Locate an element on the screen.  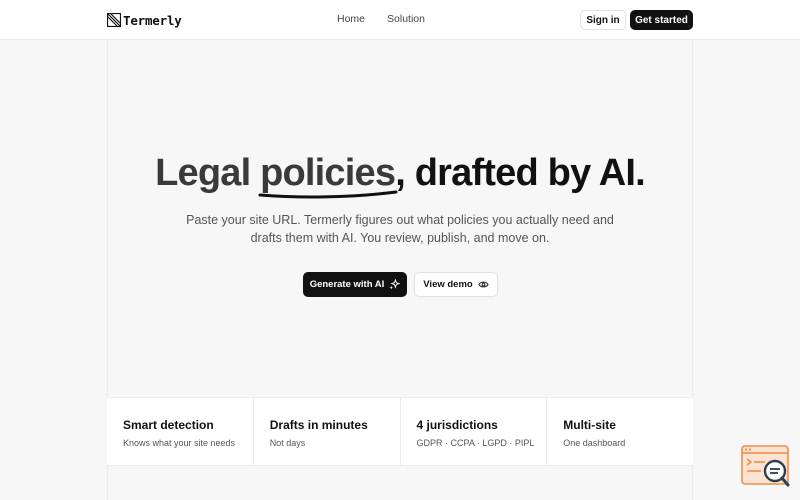
view-demo-button: View demo is located at coordinates (456, 284).